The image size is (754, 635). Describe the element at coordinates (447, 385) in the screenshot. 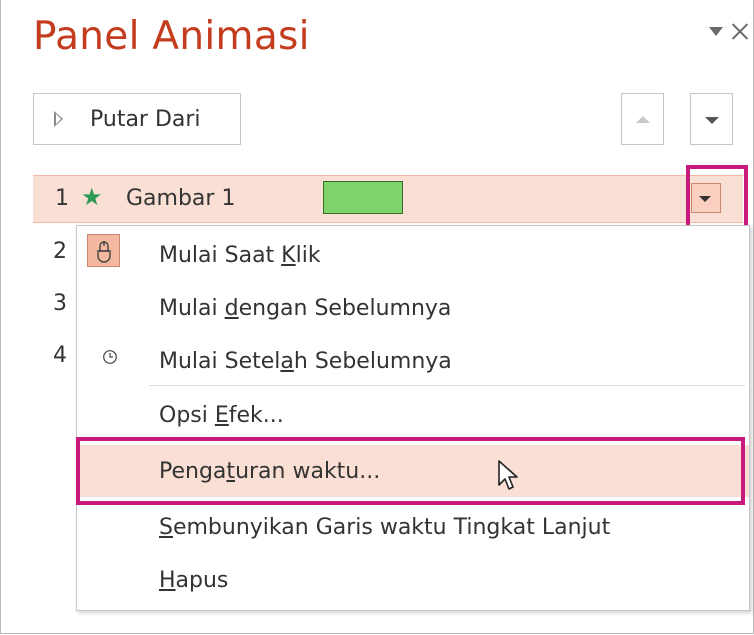

I see `menu-separator` at that location.